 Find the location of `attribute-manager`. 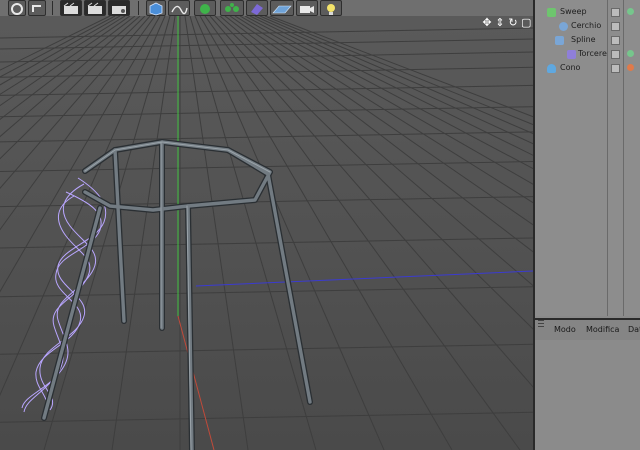

attribute-manager is located at coordinates (587, 395).